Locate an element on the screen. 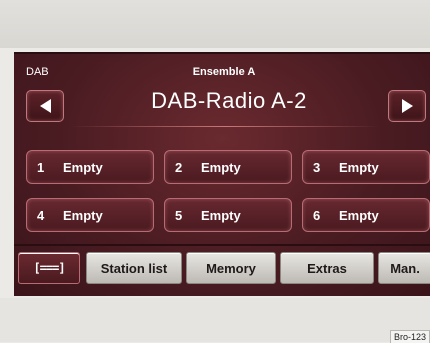 This screenshot has width=430, height=343. memory-button: Memory is located at coordinates (231, 268).